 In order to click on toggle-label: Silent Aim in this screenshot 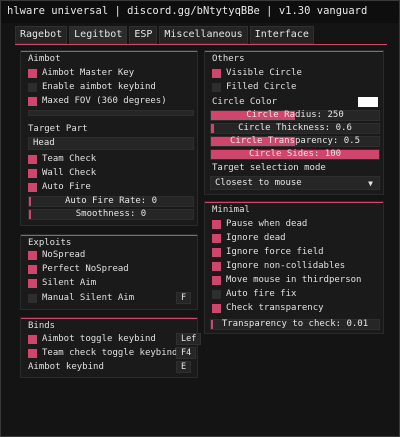, I will do `click(69, 283)`.